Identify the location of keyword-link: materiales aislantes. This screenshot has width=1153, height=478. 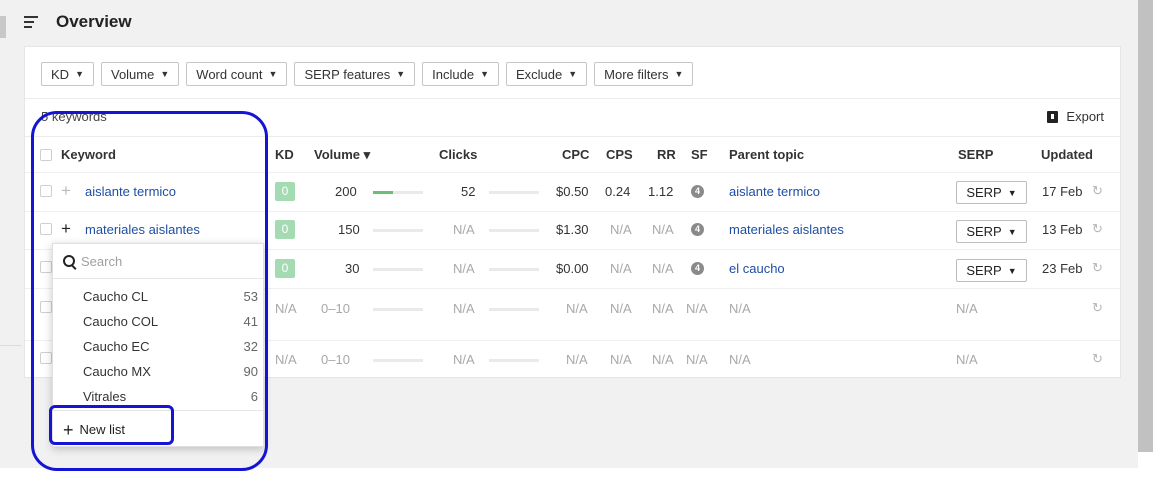
(142, 229).